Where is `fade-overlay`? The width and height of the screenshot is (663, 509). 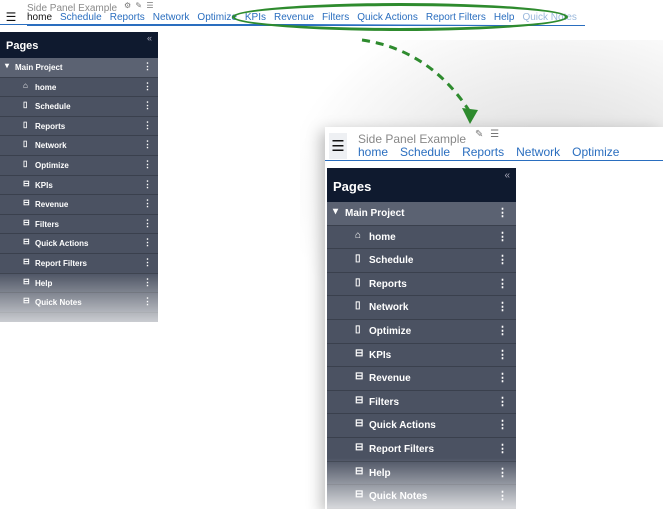 fade-overlay is located at coordinates (421, 483).